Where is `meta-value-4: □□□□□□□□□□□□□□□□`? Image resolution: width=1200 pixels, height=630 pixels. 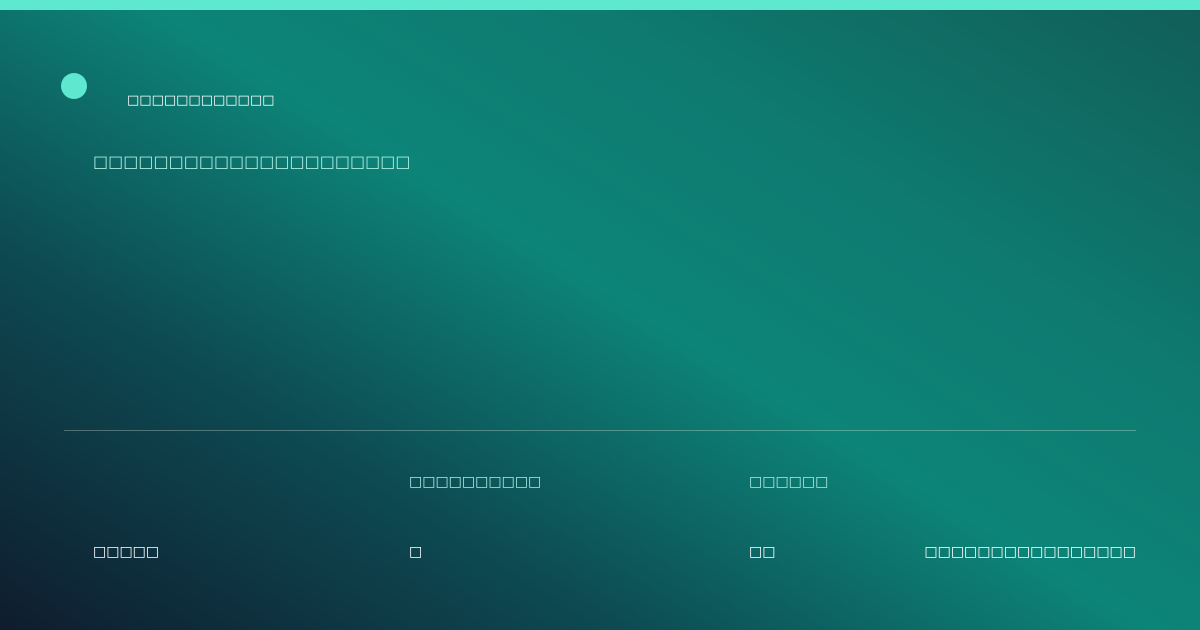 meta-value-4: □□□□□□□□□□□□□□□□ is located at coordinates (1030, 552).